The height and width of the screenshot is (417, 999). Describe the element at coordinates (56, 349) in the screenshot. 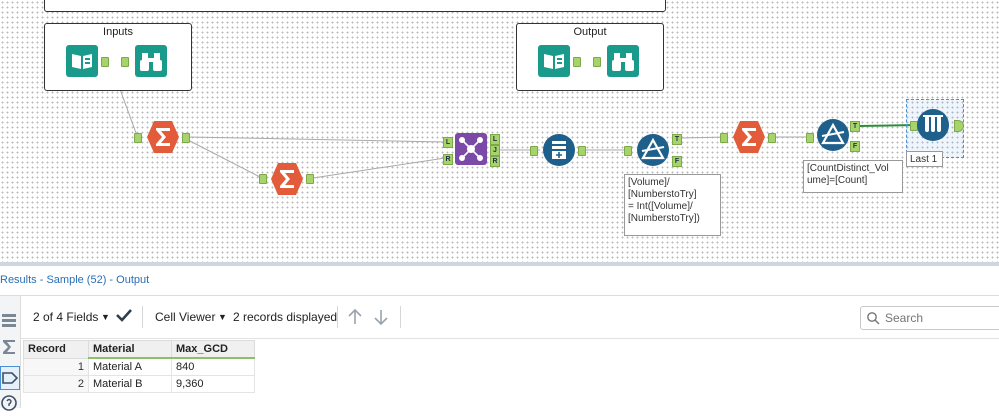

I see `column-header-record: Record` at that location.